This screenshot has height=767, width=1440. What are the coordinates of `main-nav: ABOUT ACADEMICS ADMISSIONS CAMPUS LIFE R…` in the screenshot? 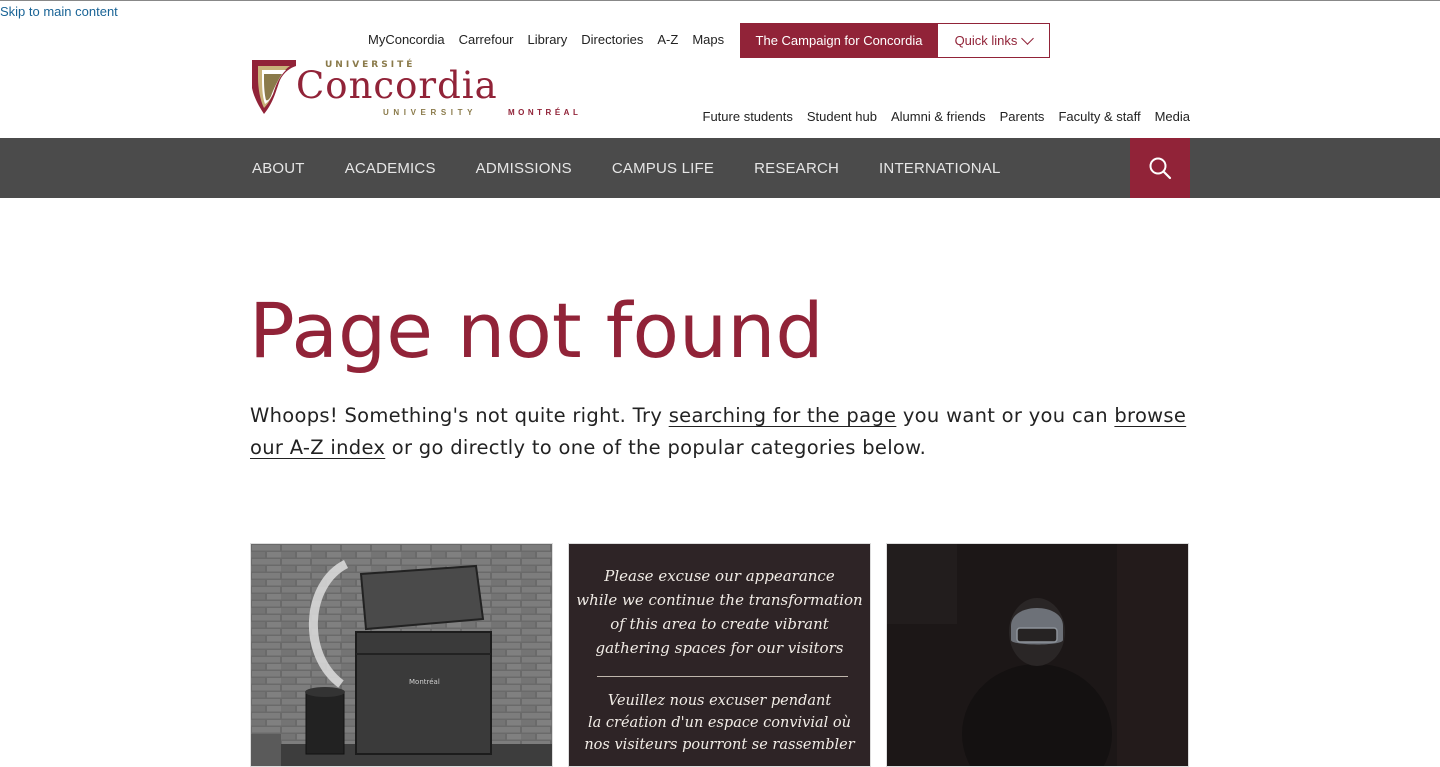 It's located at (720, 168).